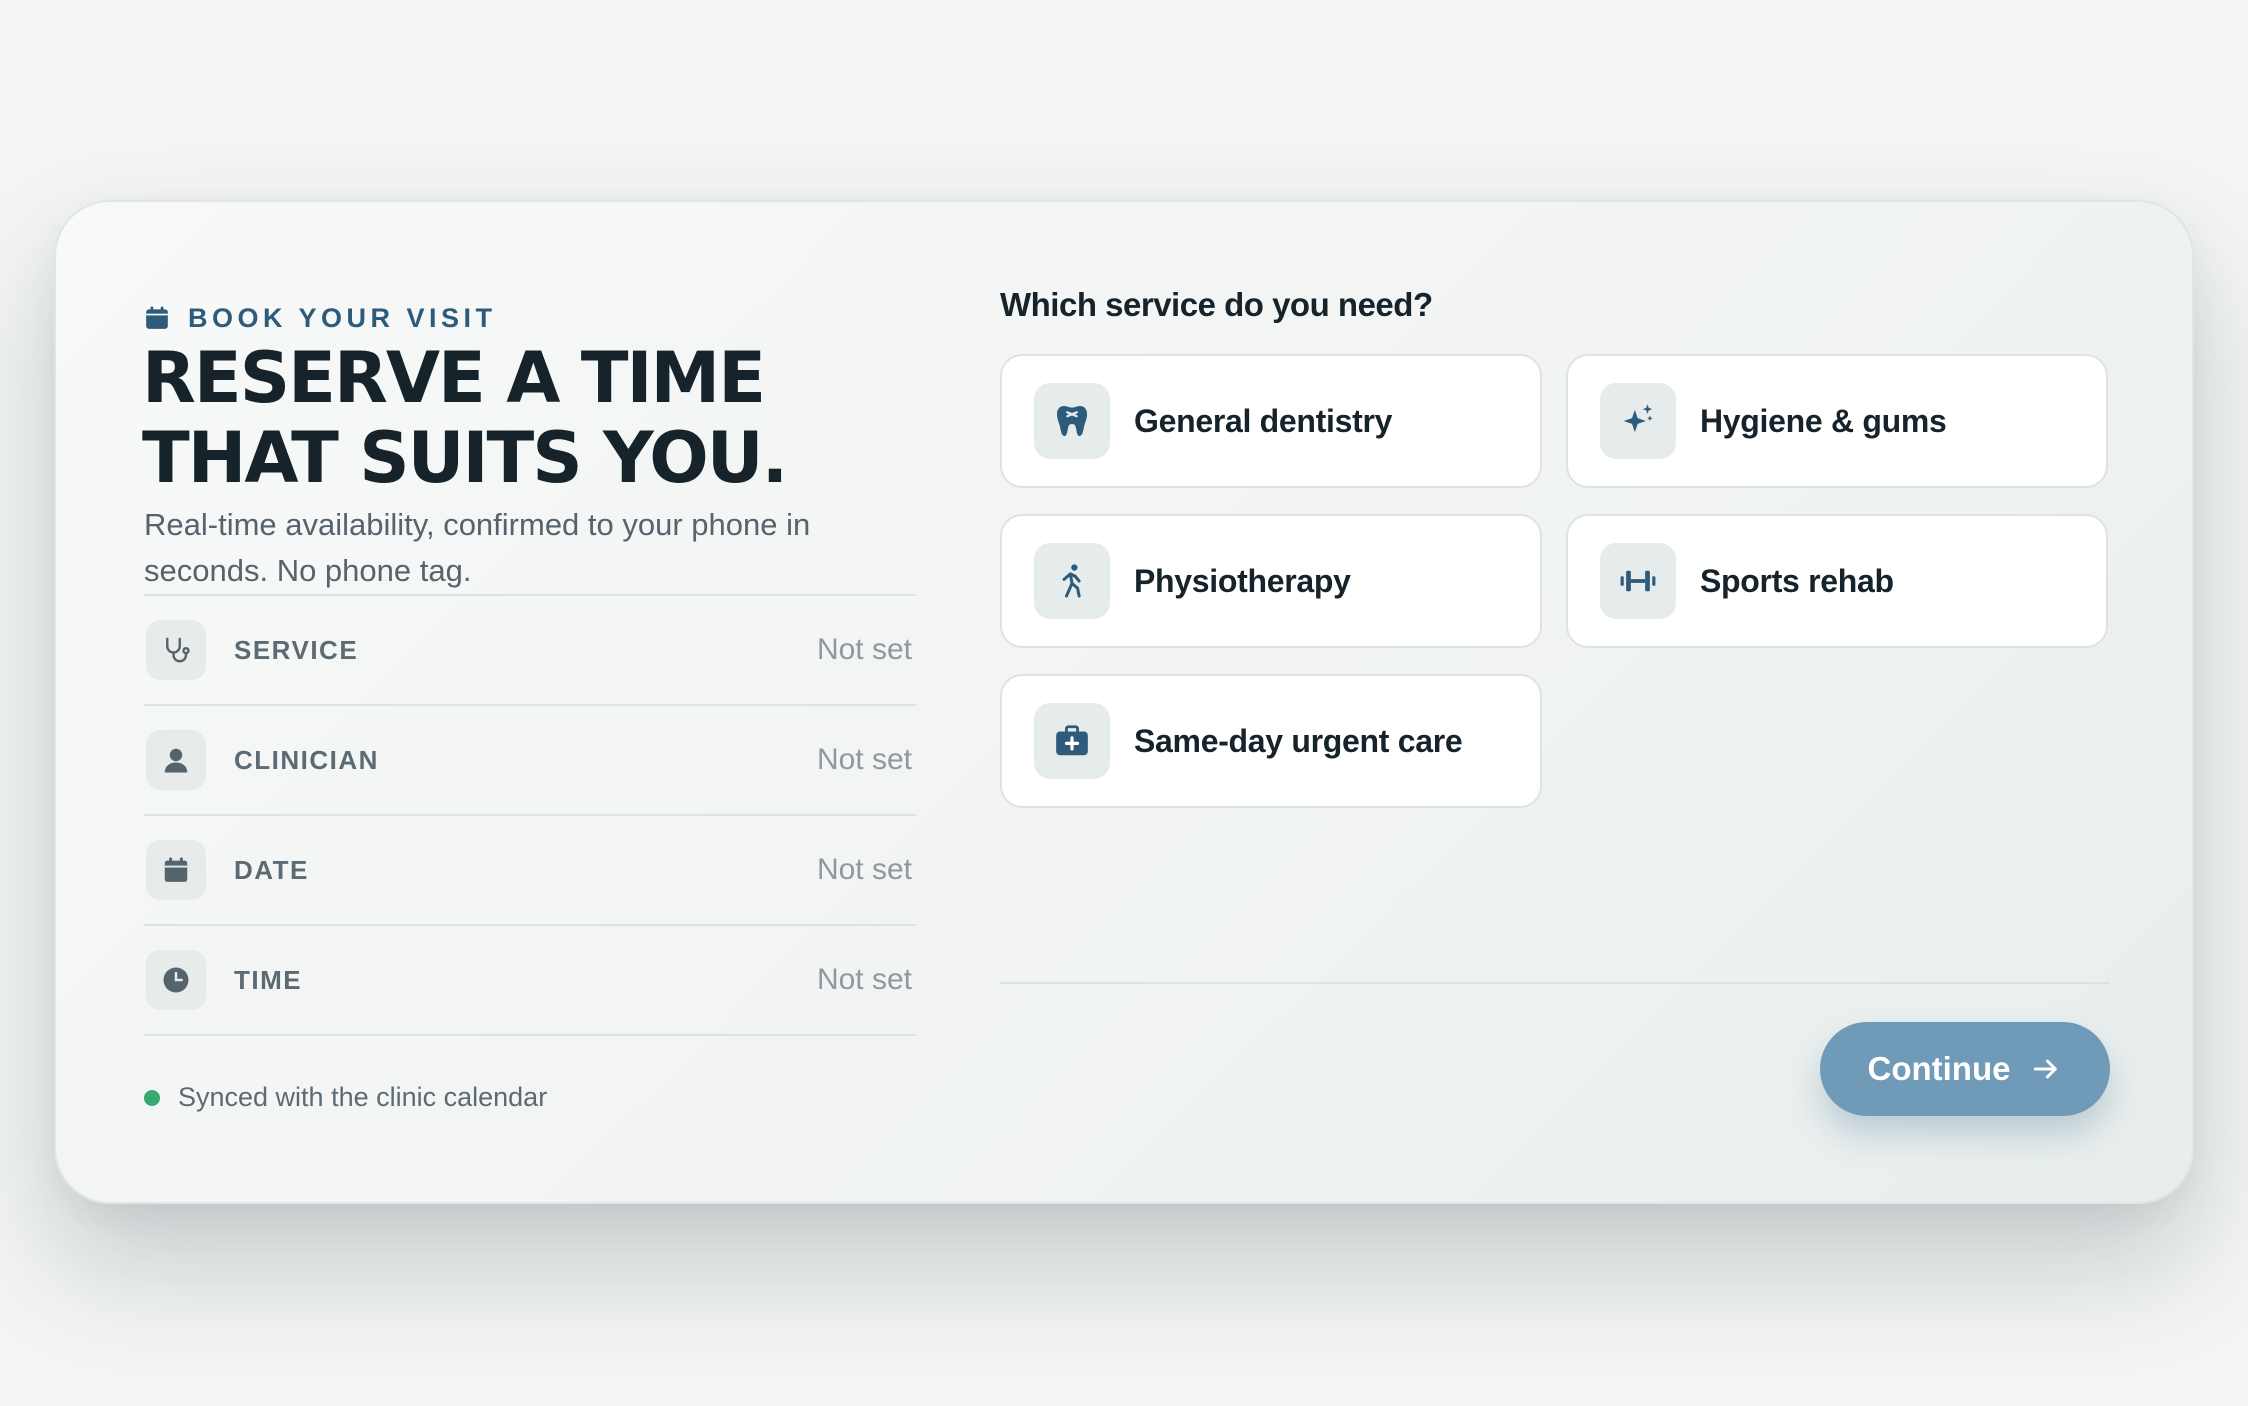 The image size is (2248, 1406). Describe the element at coordinates (1823, 420) in the screenshot. I see `service-name: Hygiene & gums` at that location.